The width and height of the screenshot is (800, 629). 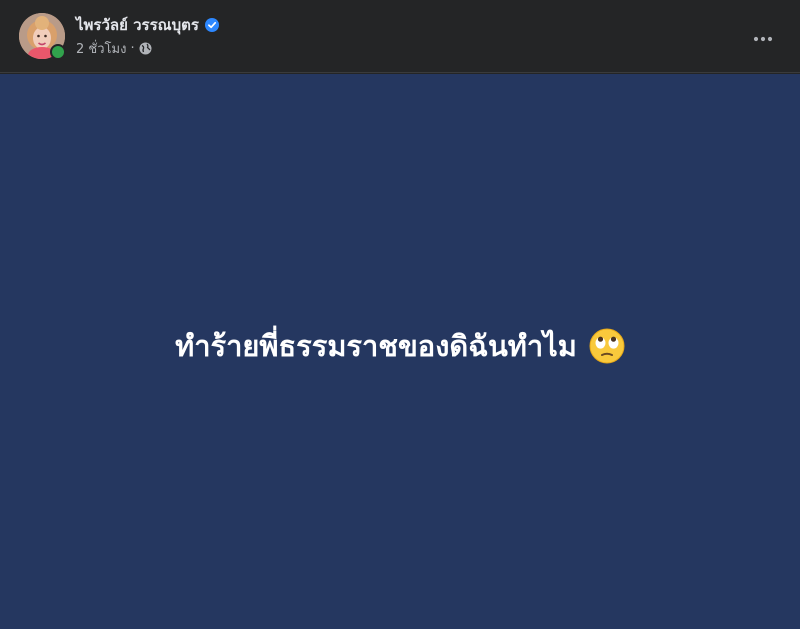 I want to click on verified-badge-icon, so click(x=211, y=25).